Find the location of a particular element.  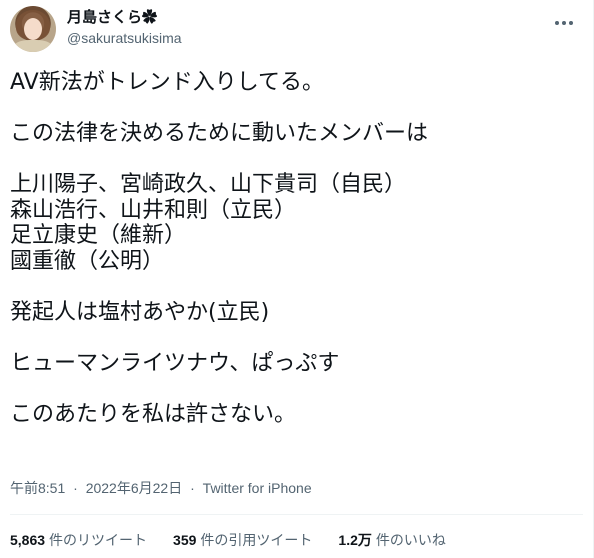

tweet-meta: 午前8:51 · 2022年6月22日 · Twitter for iPhone is located at coordinates (161, 488).